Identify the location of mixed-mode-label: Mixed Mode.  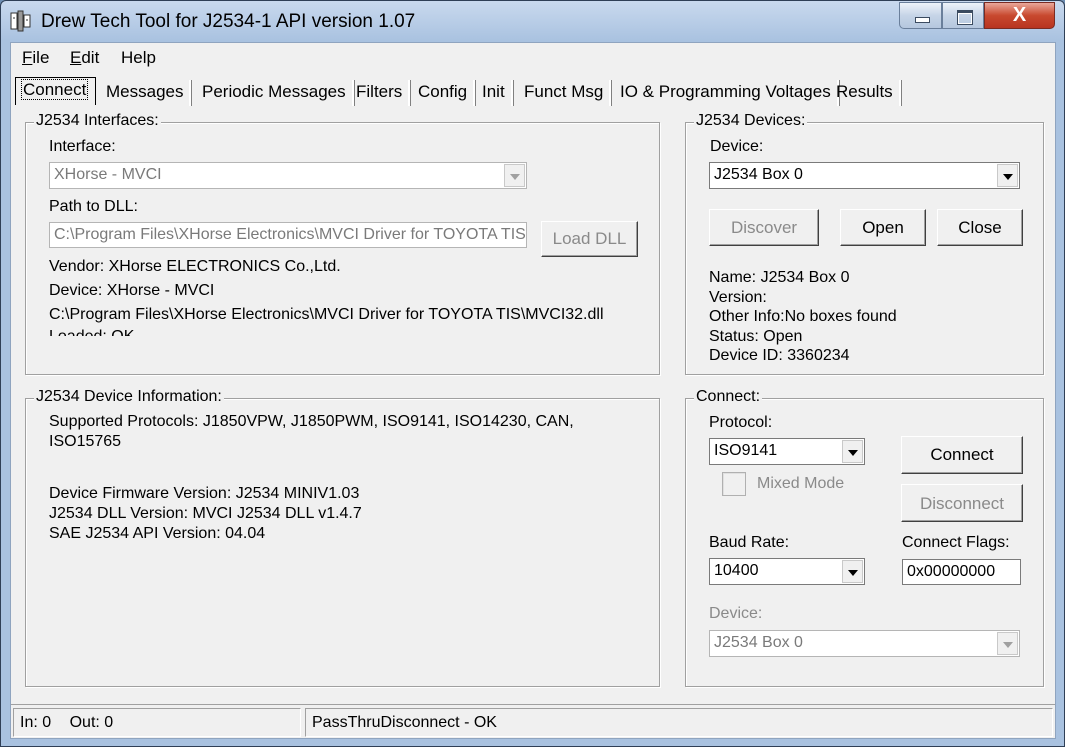
(801, 483).